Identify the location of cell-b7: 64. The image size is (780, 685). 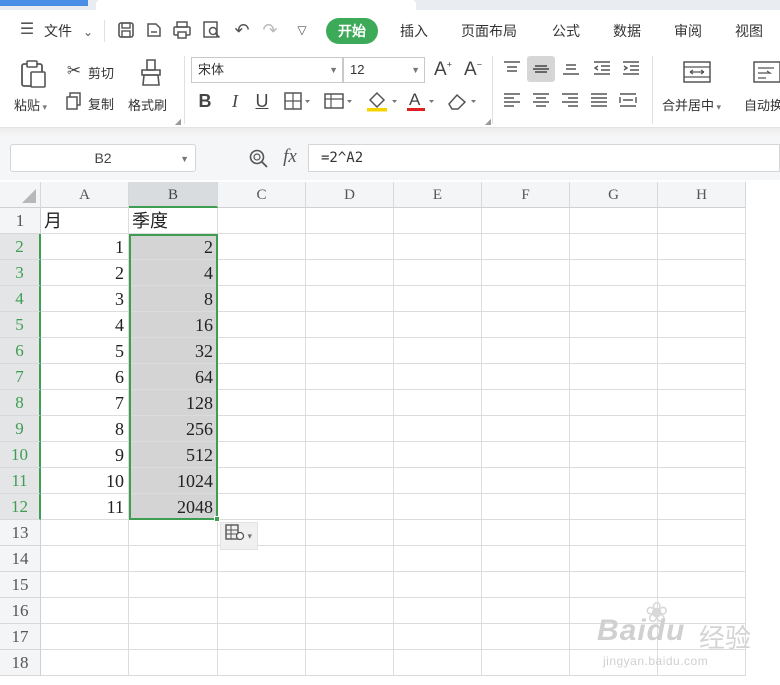
(173, 377).